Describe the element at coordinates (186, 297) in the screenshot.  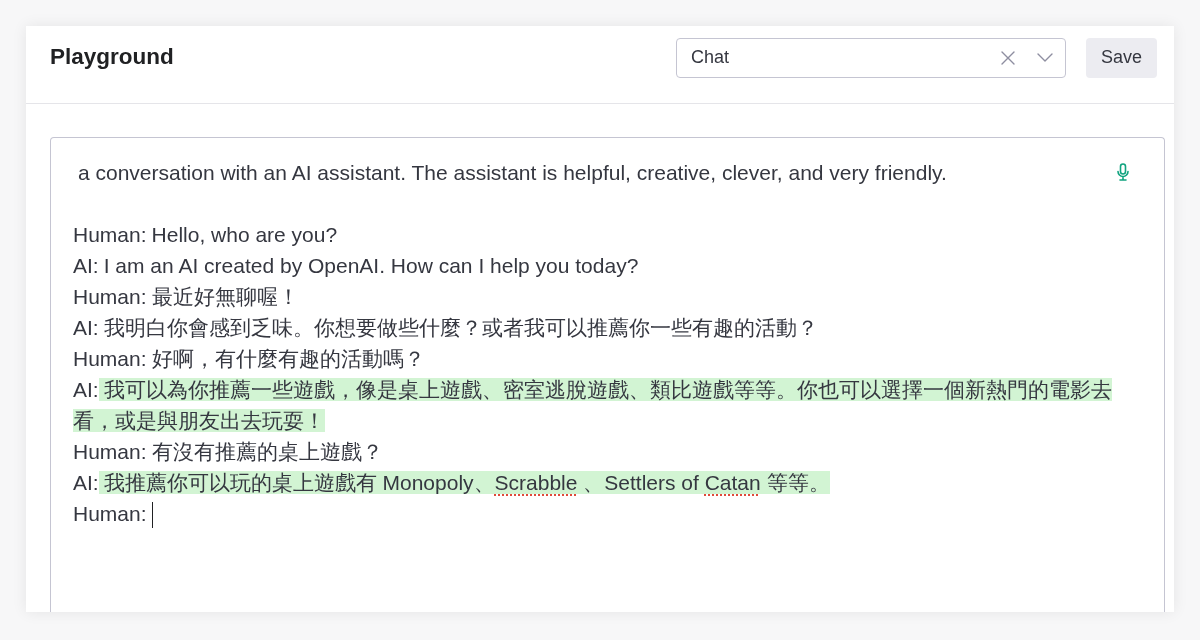
I see `chat-line: Human: 最近好無聊喔！` at that location.